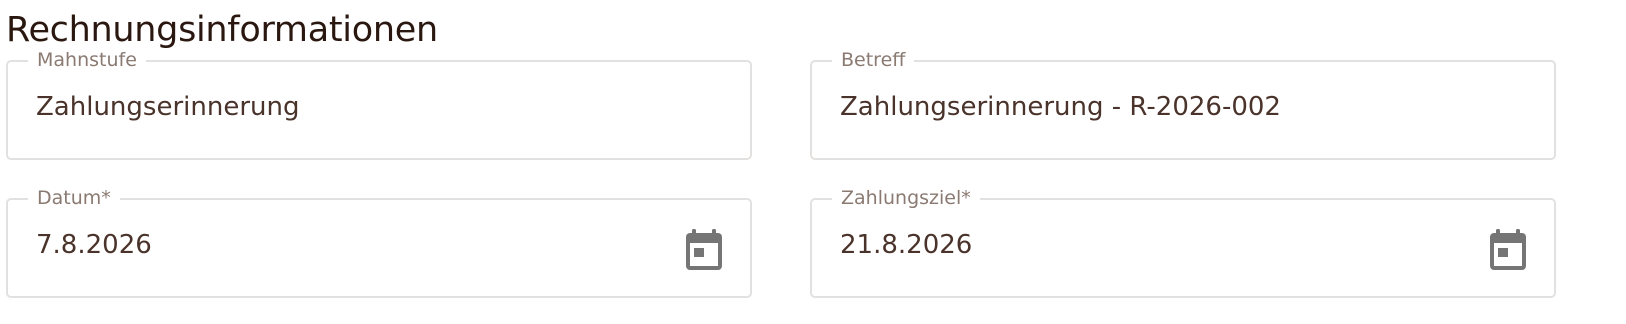  What do you see at coordinates (87, 60) in the screenshot?
I see `mahnstufe-label: Mahnstufe` at bounding box center [87, 60].